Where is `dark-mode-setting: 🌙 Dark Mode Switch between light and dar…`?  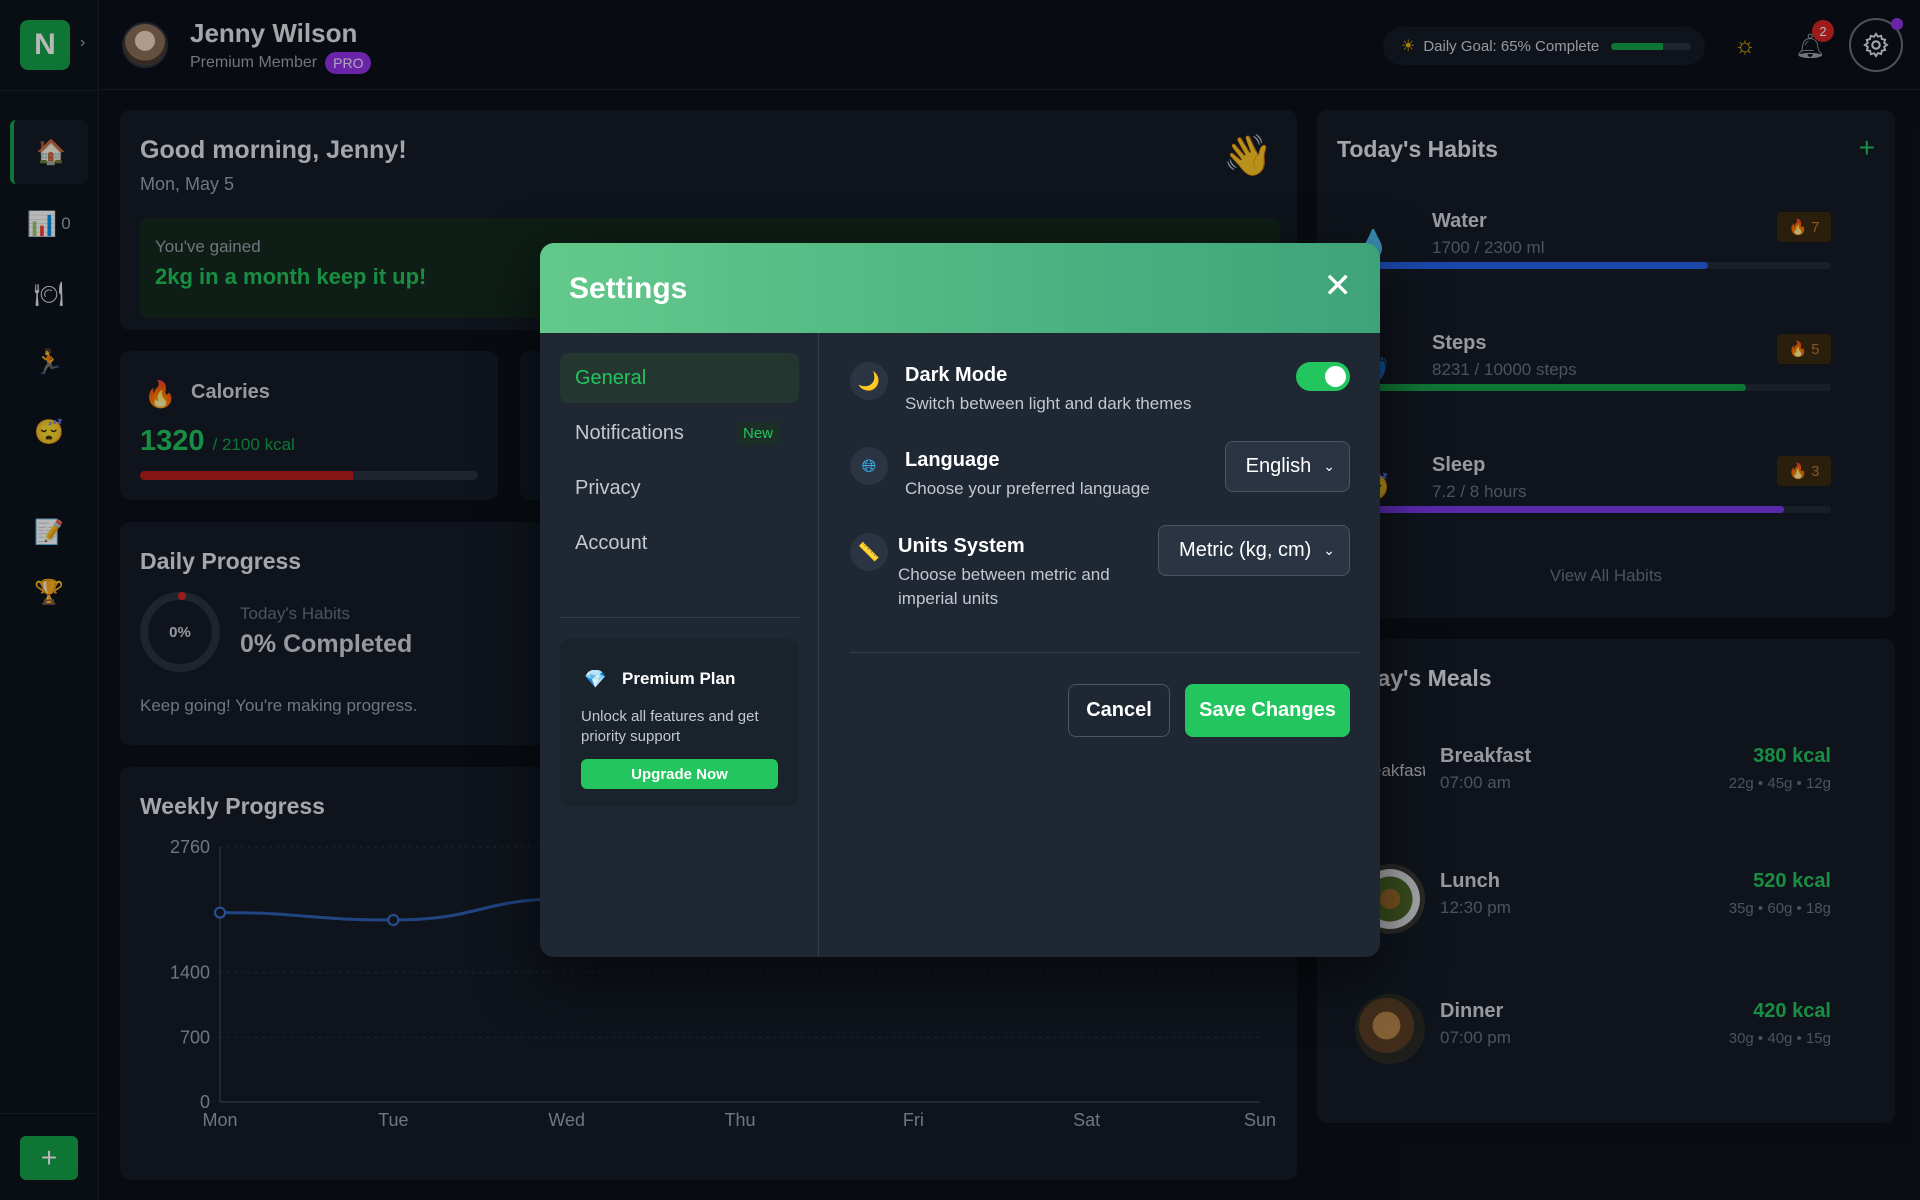
dark-mode-setting: 🌙 Dark Mode Switch between light and dar… is located at coordinates (1100, 392).